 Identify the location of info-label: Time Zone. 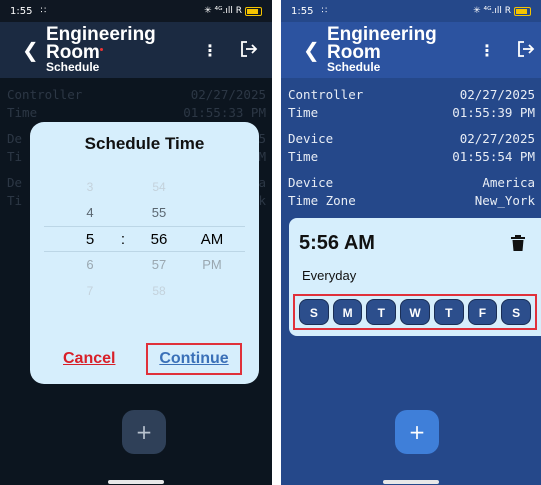
(322, 200).